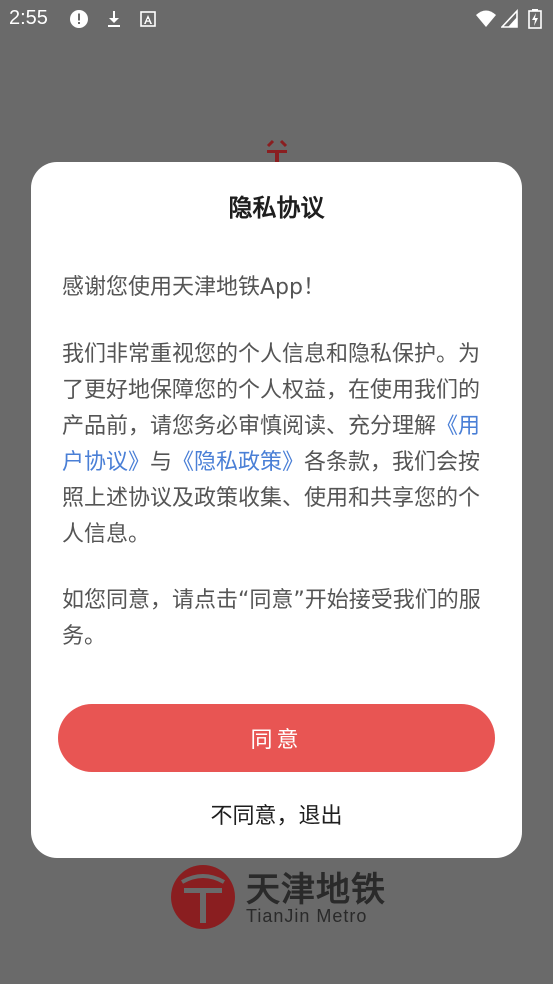  I want to click on metro-name-en: TianJin Metro, so click(307, 916).